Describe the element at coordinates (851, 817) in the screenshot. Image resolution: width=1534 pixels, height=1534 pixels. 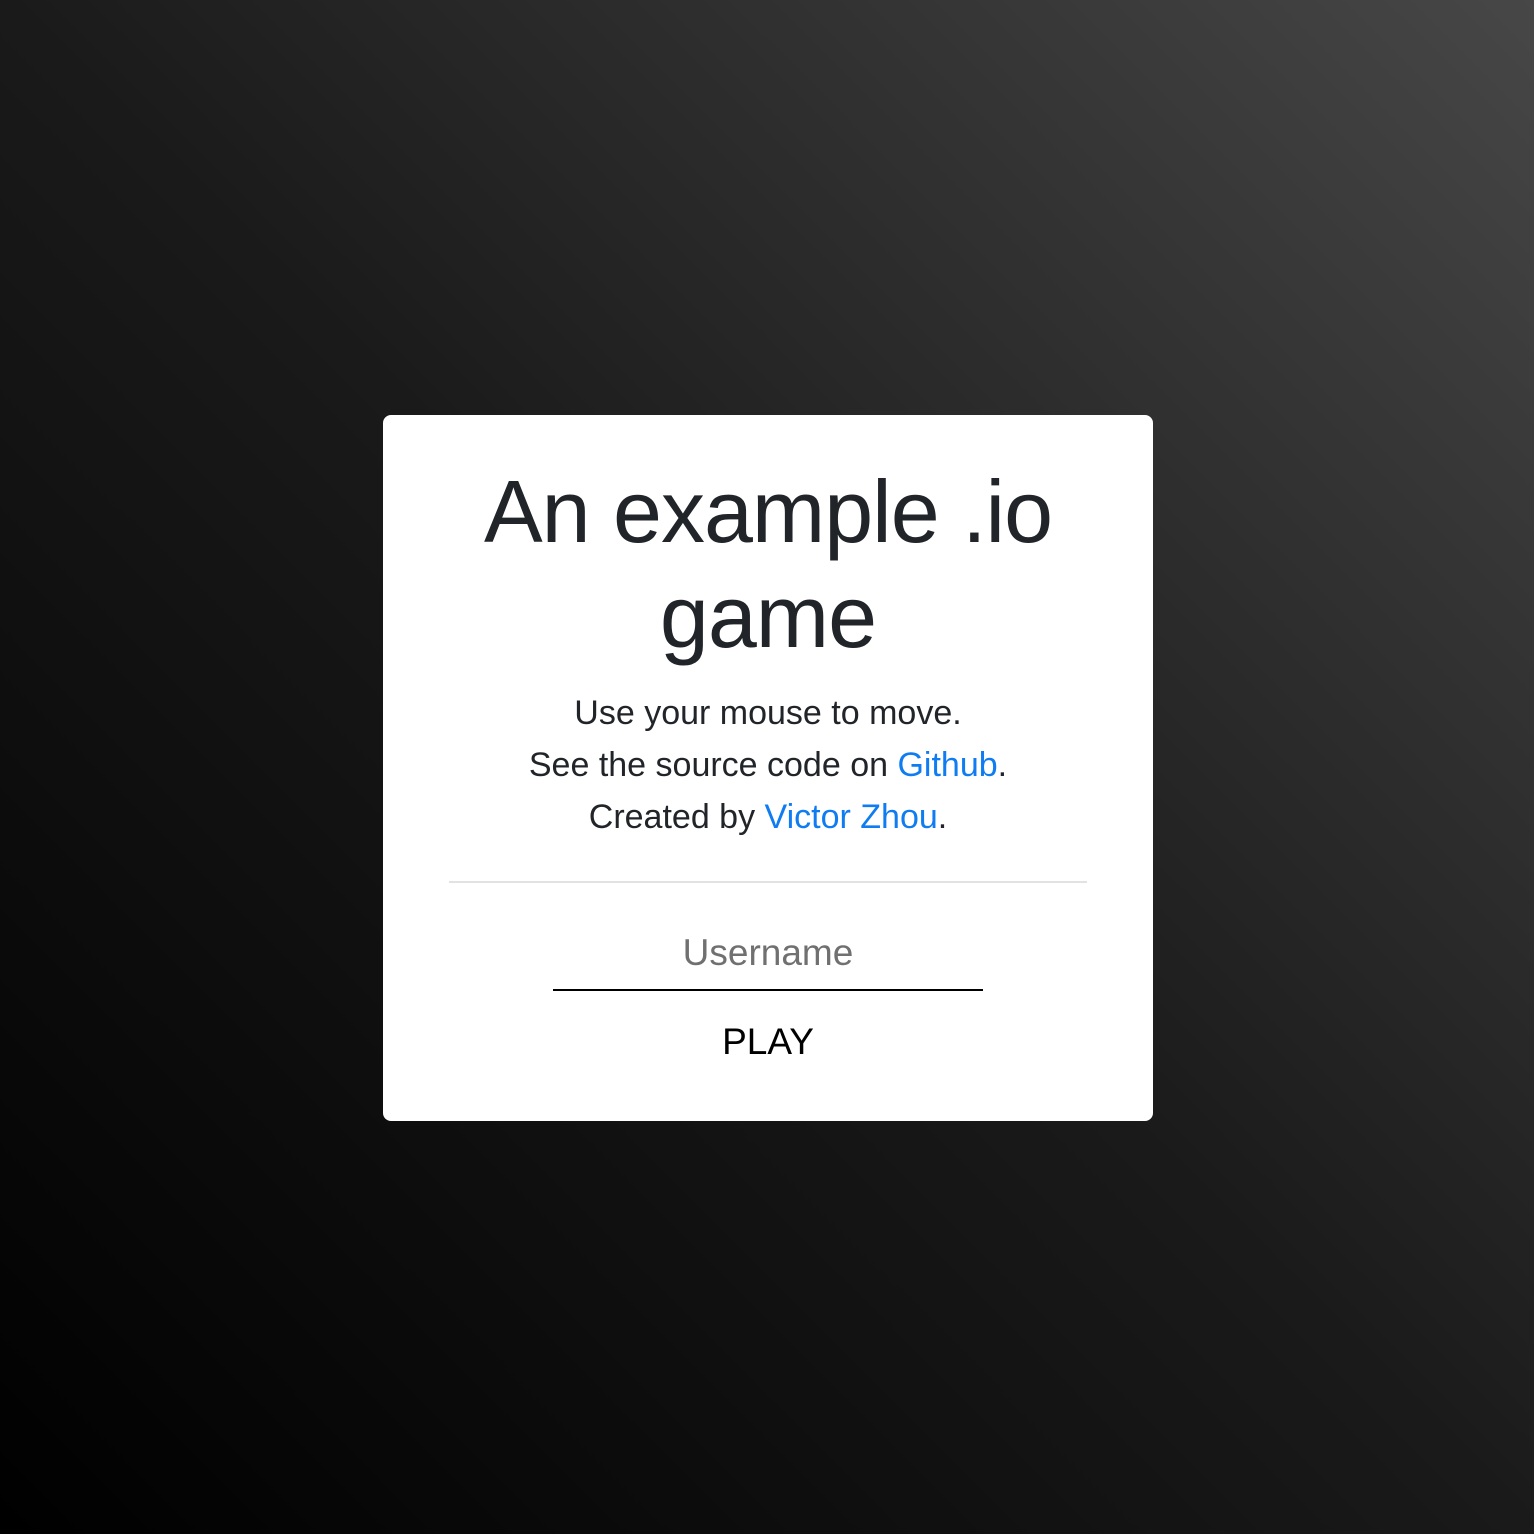
I see `author-link: Victor Zhou` at that location.